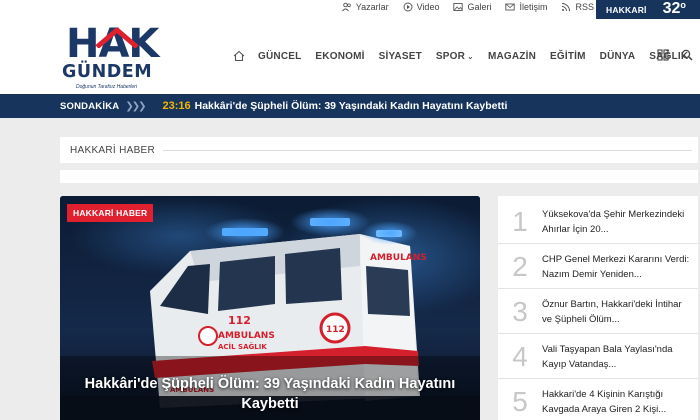 This screenshot has height=420, width=700. Describe the element at coordinates (520, 311) in the screenshot. I see `list-item-rank: 3` at that location.